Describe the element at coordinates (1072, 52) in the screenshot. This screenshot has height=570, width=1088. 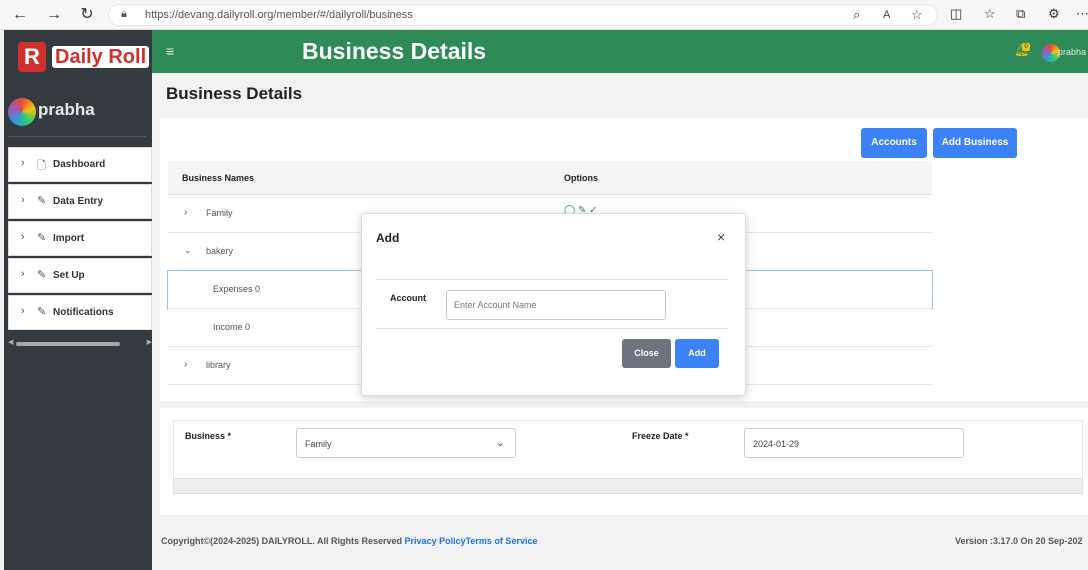
I see `header-user-name: prabha` at that location.